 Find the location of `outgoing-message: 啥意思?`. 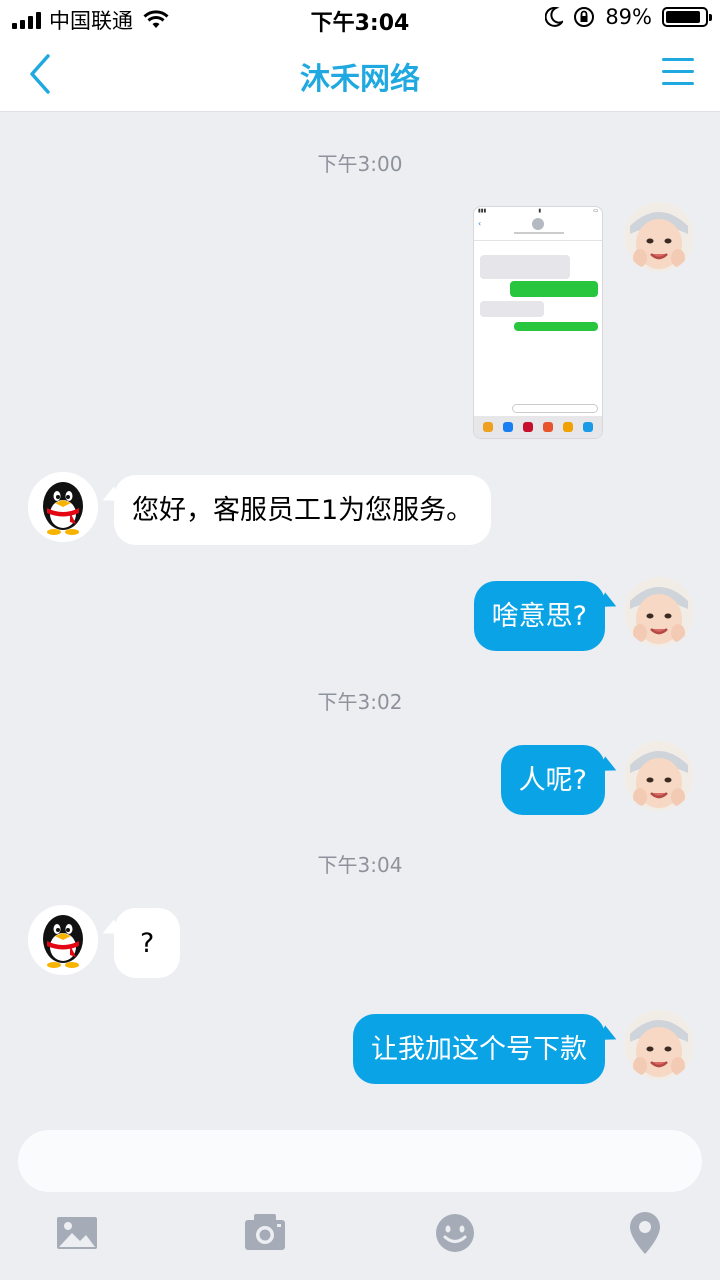

outgoing-message: 啥意思? is located at coordinates (539, 616).